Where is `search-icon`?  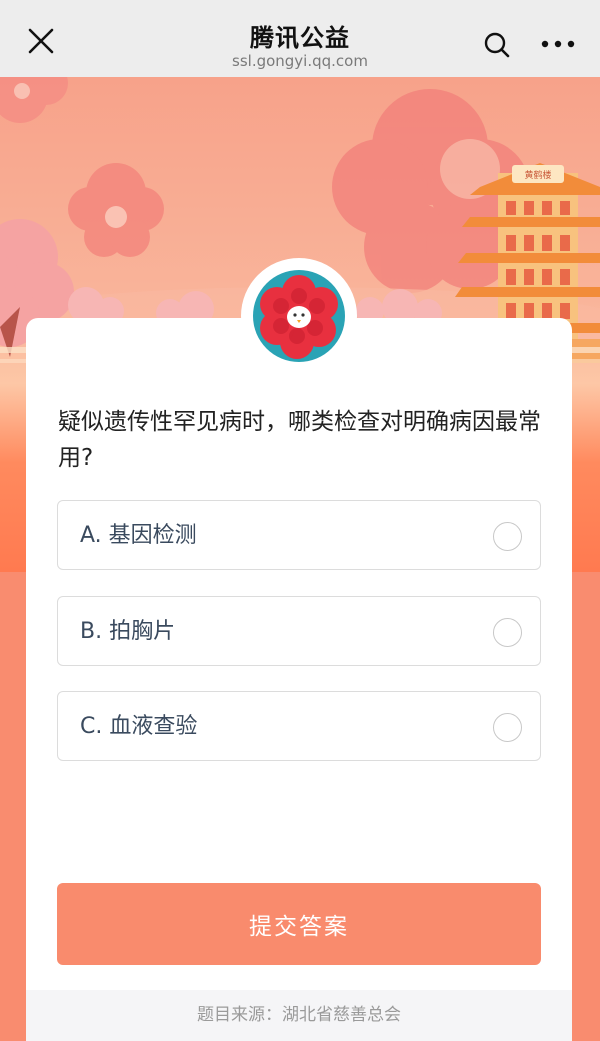
search-icon is located at coordinates (497, 45).